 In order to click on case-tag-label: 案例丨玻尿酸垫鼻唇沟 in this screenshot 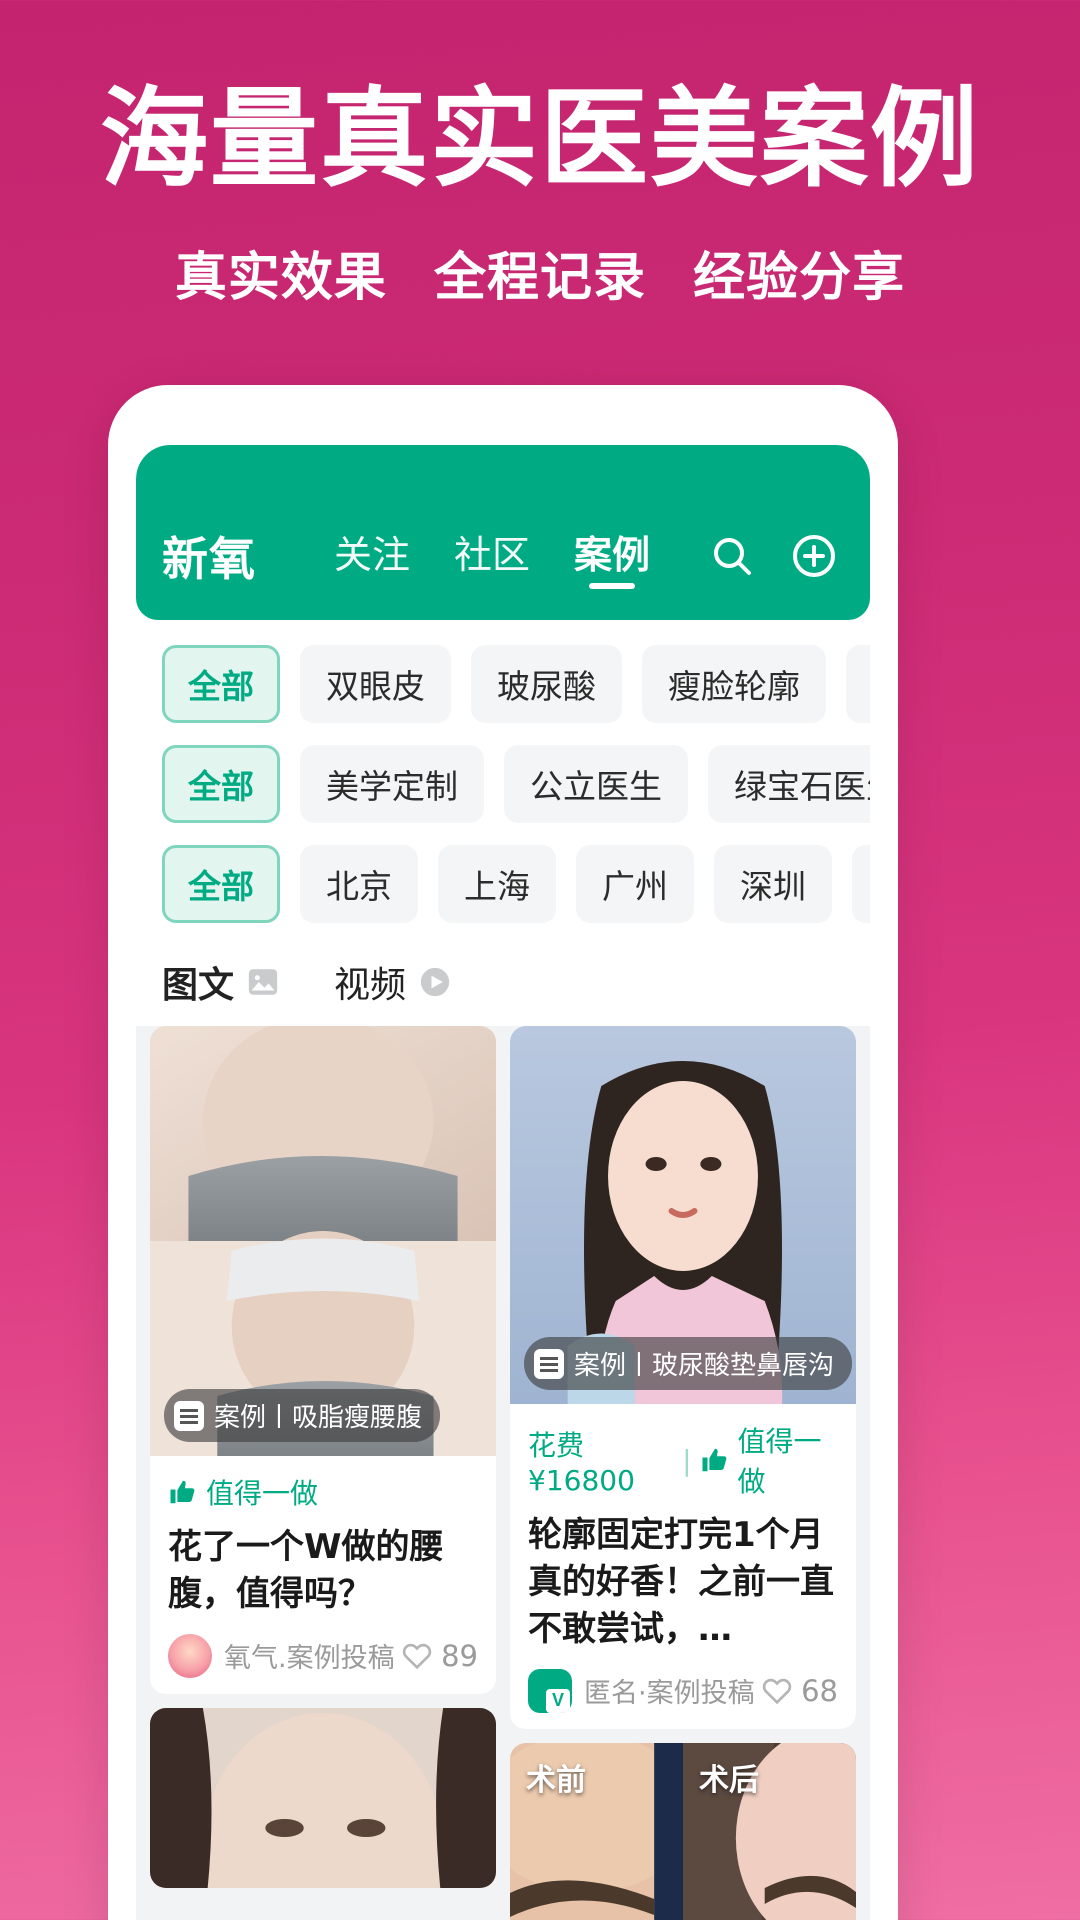, I will do `click(704, 1366)`.